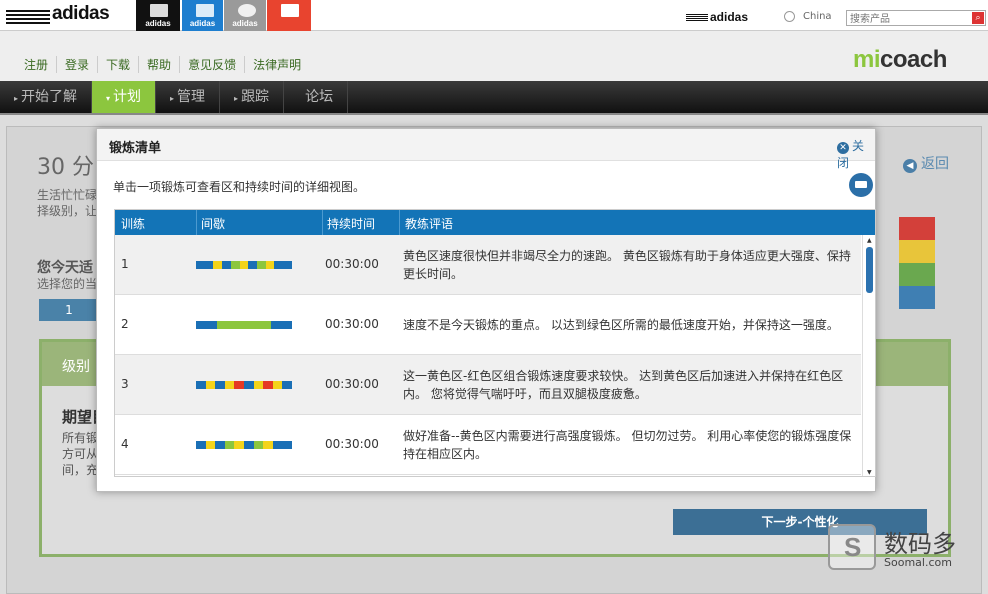 Image resolution: width=988 pixels, height=594 pixels. Describe the element at coordinates (252, 97) in the screenshot. I see `main-nav-item: ▸ 跟踪` at that location.